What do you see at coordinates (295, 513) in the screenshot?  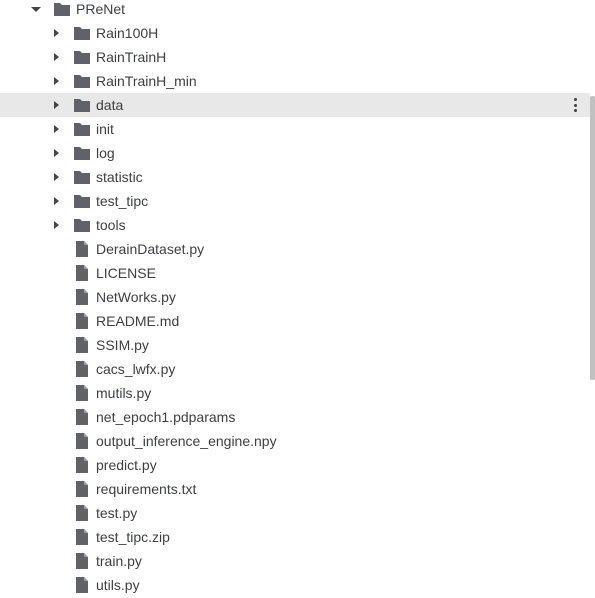 I see `tree-file-test-py: test.py` at bounding box center [295, 513].